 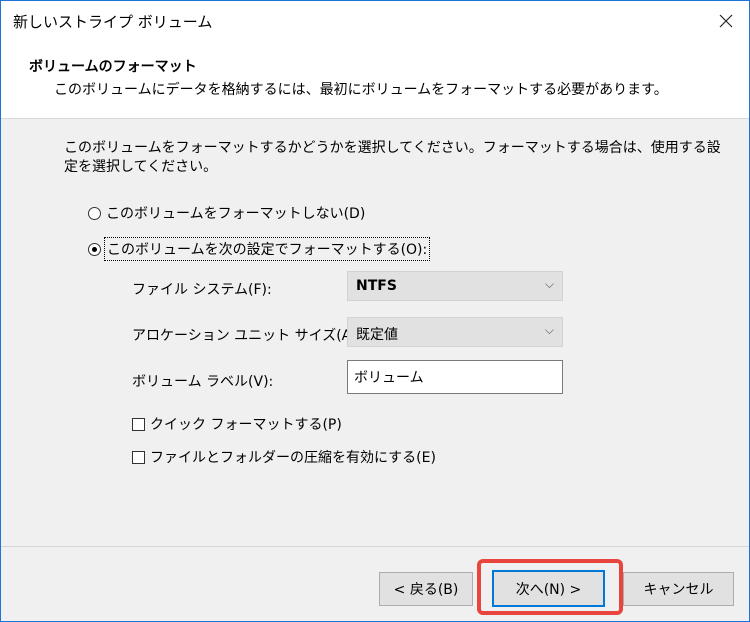 I want to click on radio-format-label: このボリュームを次の設定でフォーマットする(O):, so click(x=267, y=249).